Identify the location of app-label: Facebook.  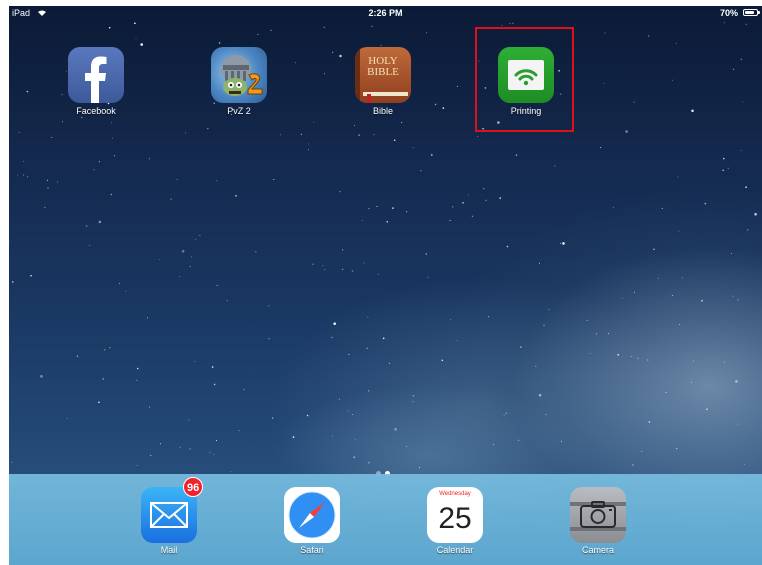
(96, 111).